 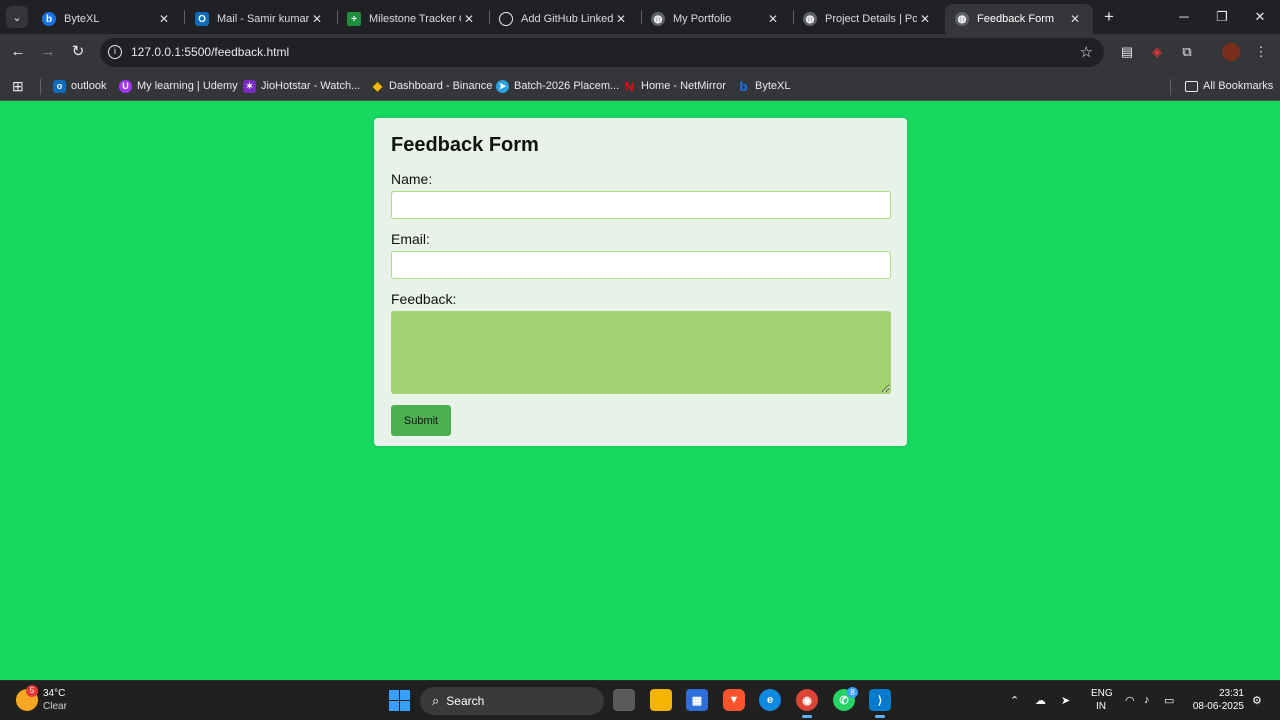 I want to click on tab-title: Milestone Tracker CU, so click(x=415, y=19).